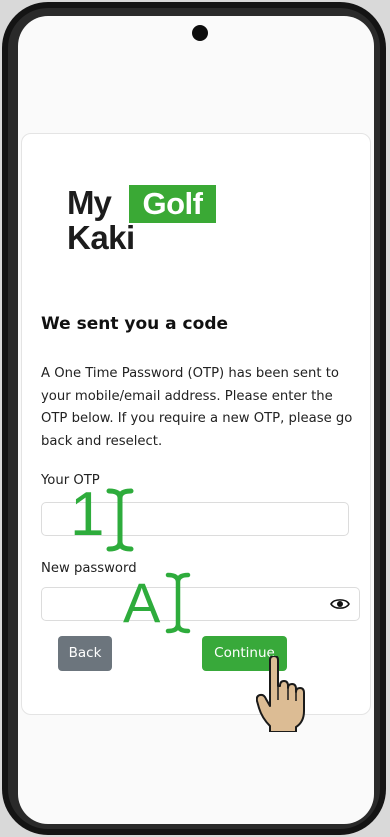 The height and width of the screenshot is (837, 390). What do you see at coordinates (89, 202) in the screenshot?
I see `logo-my: My` at bounding box center [89, 202].